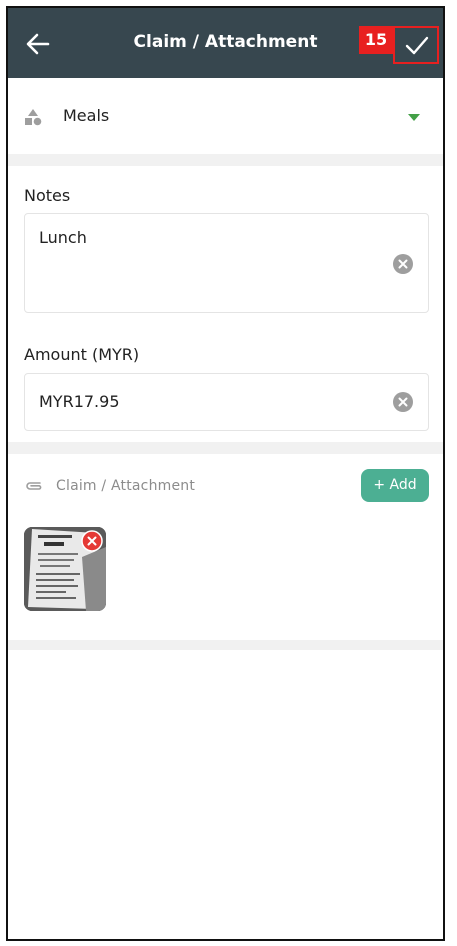  Describe the element at coordinates (395, 485) in the screenshot. I see `add-attachment-button: + Add` at that location.